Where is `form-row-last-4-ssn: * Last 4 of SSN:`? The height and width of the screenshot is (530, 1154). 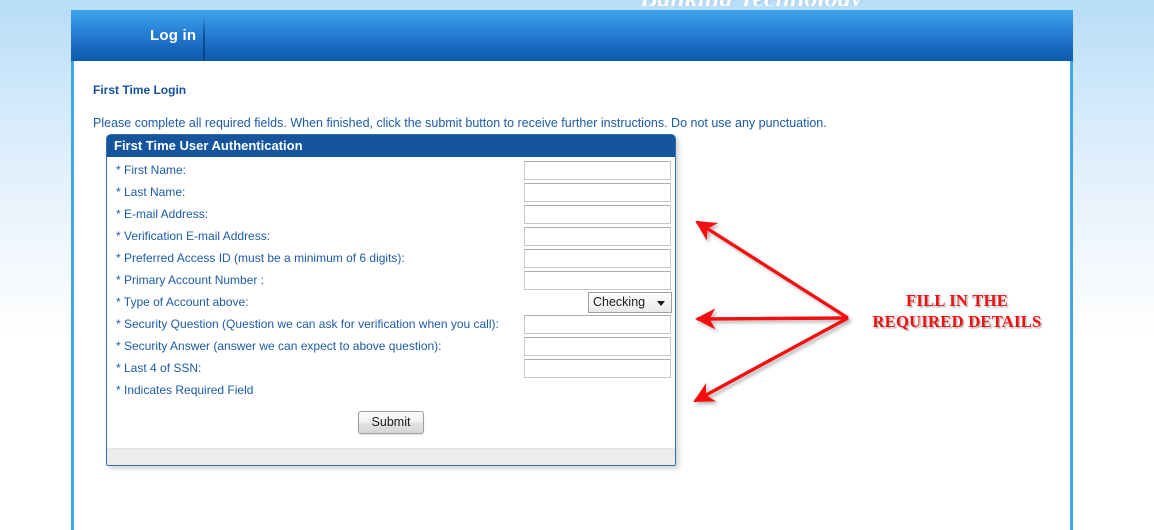 form-row-last-4-ssn: * Last 4 of SSN: is located at coordinates (391, 370).